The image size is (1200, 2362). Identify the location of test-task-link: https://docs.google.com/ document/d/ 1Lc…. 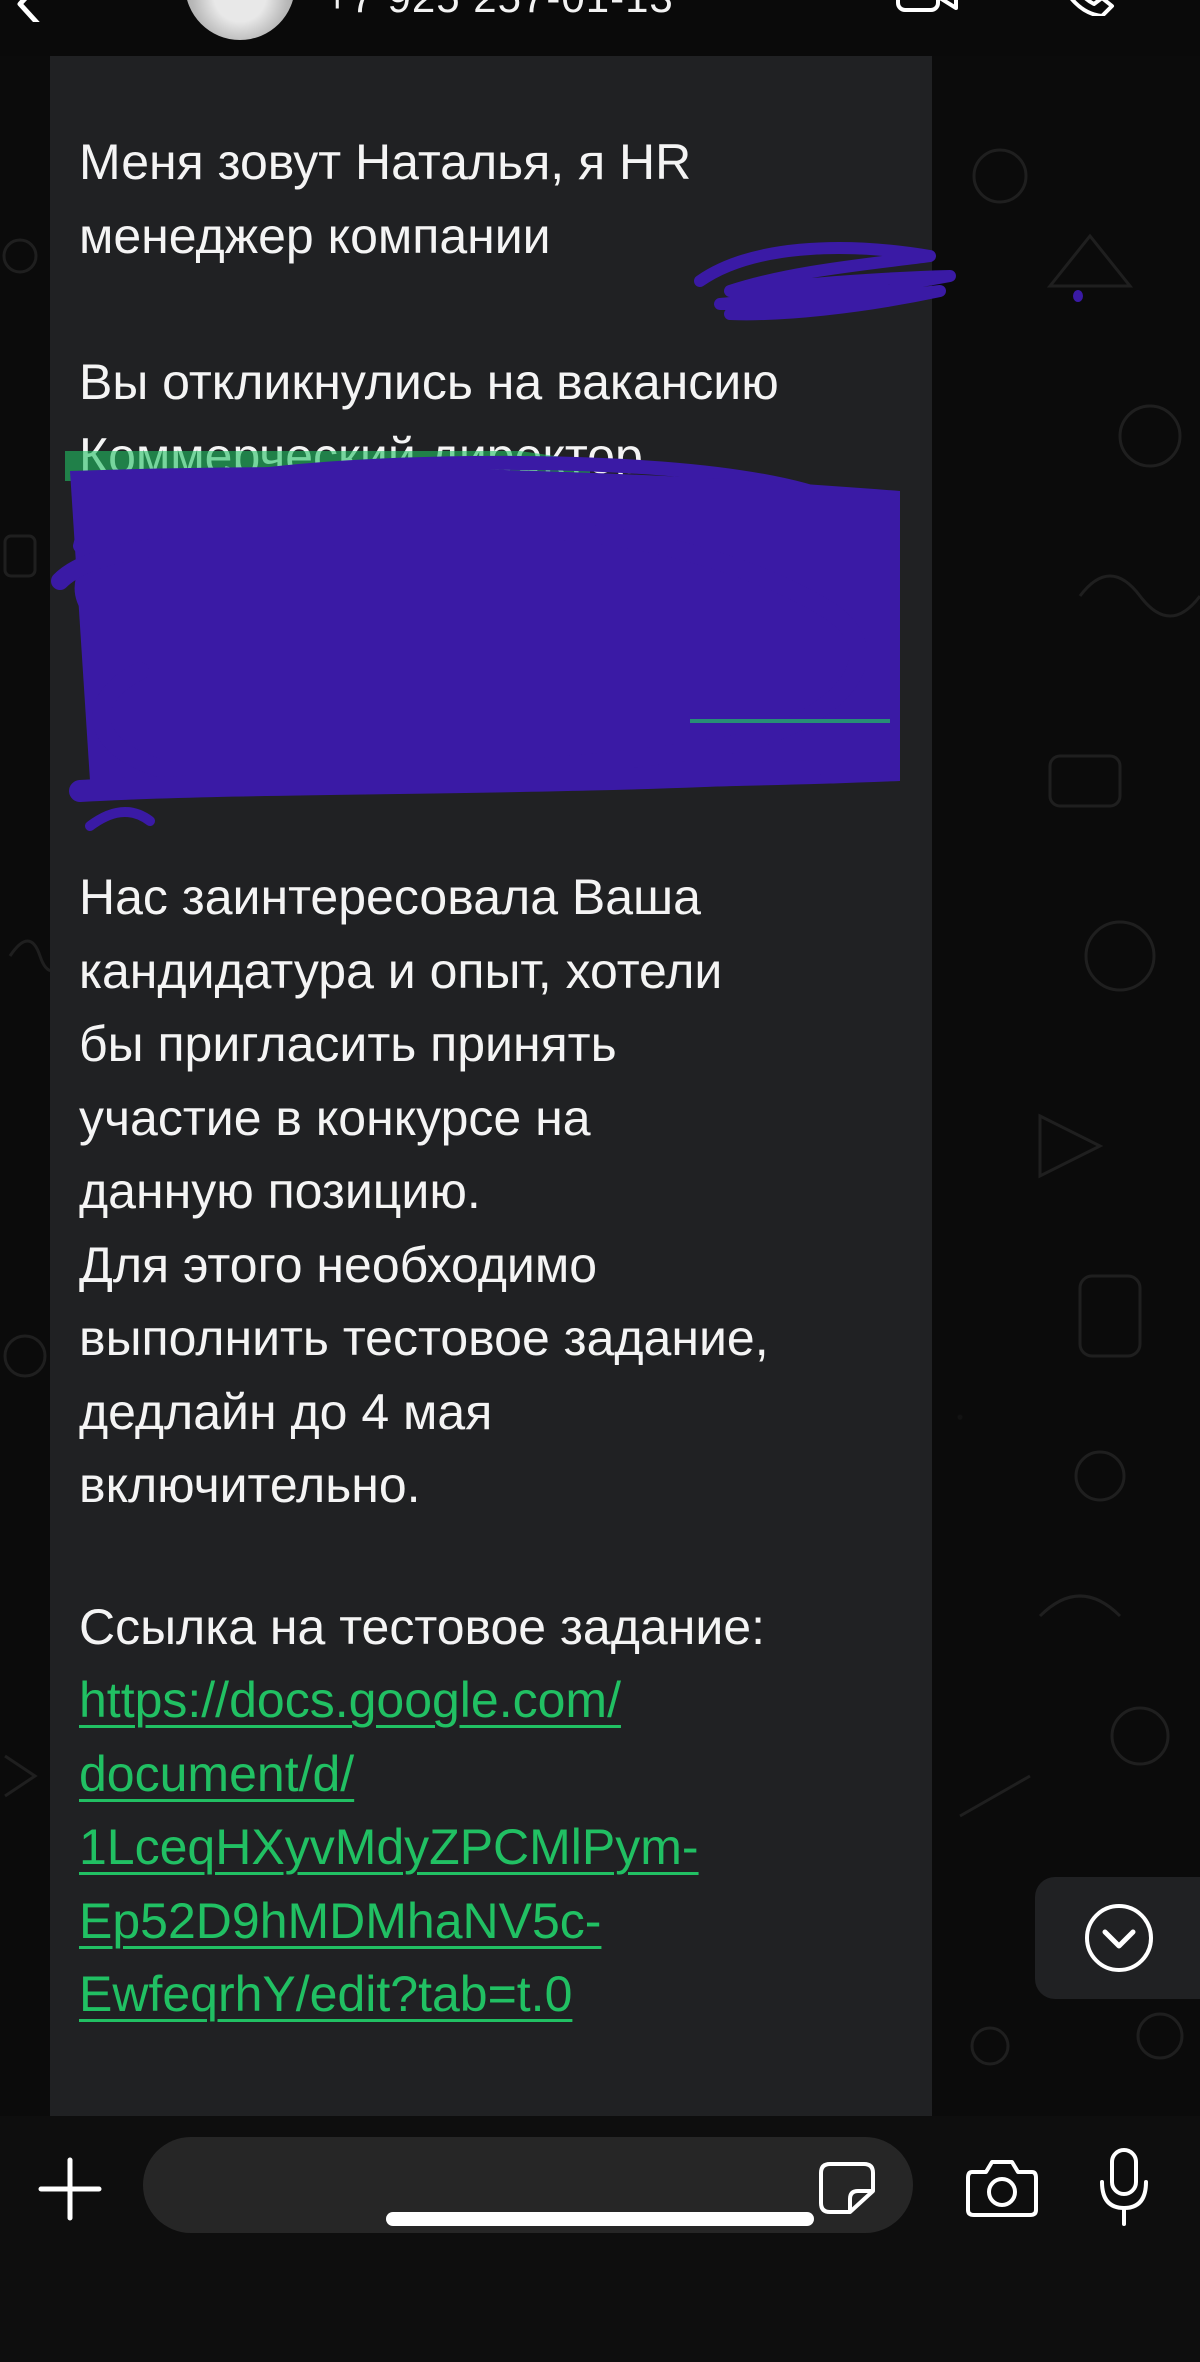
(509, 1848).